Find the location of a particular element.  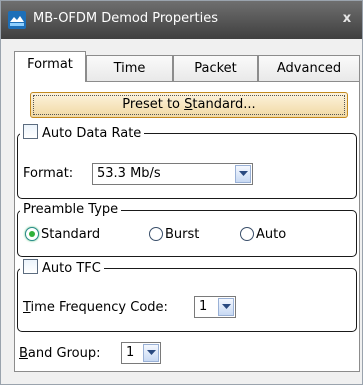

close-icon: x is located at coordinates (347, 19).